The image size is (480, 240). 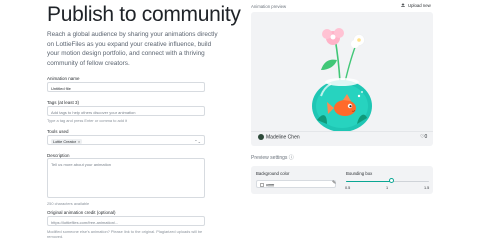 I want to click on upload-icon, so click(x=403, y=5).